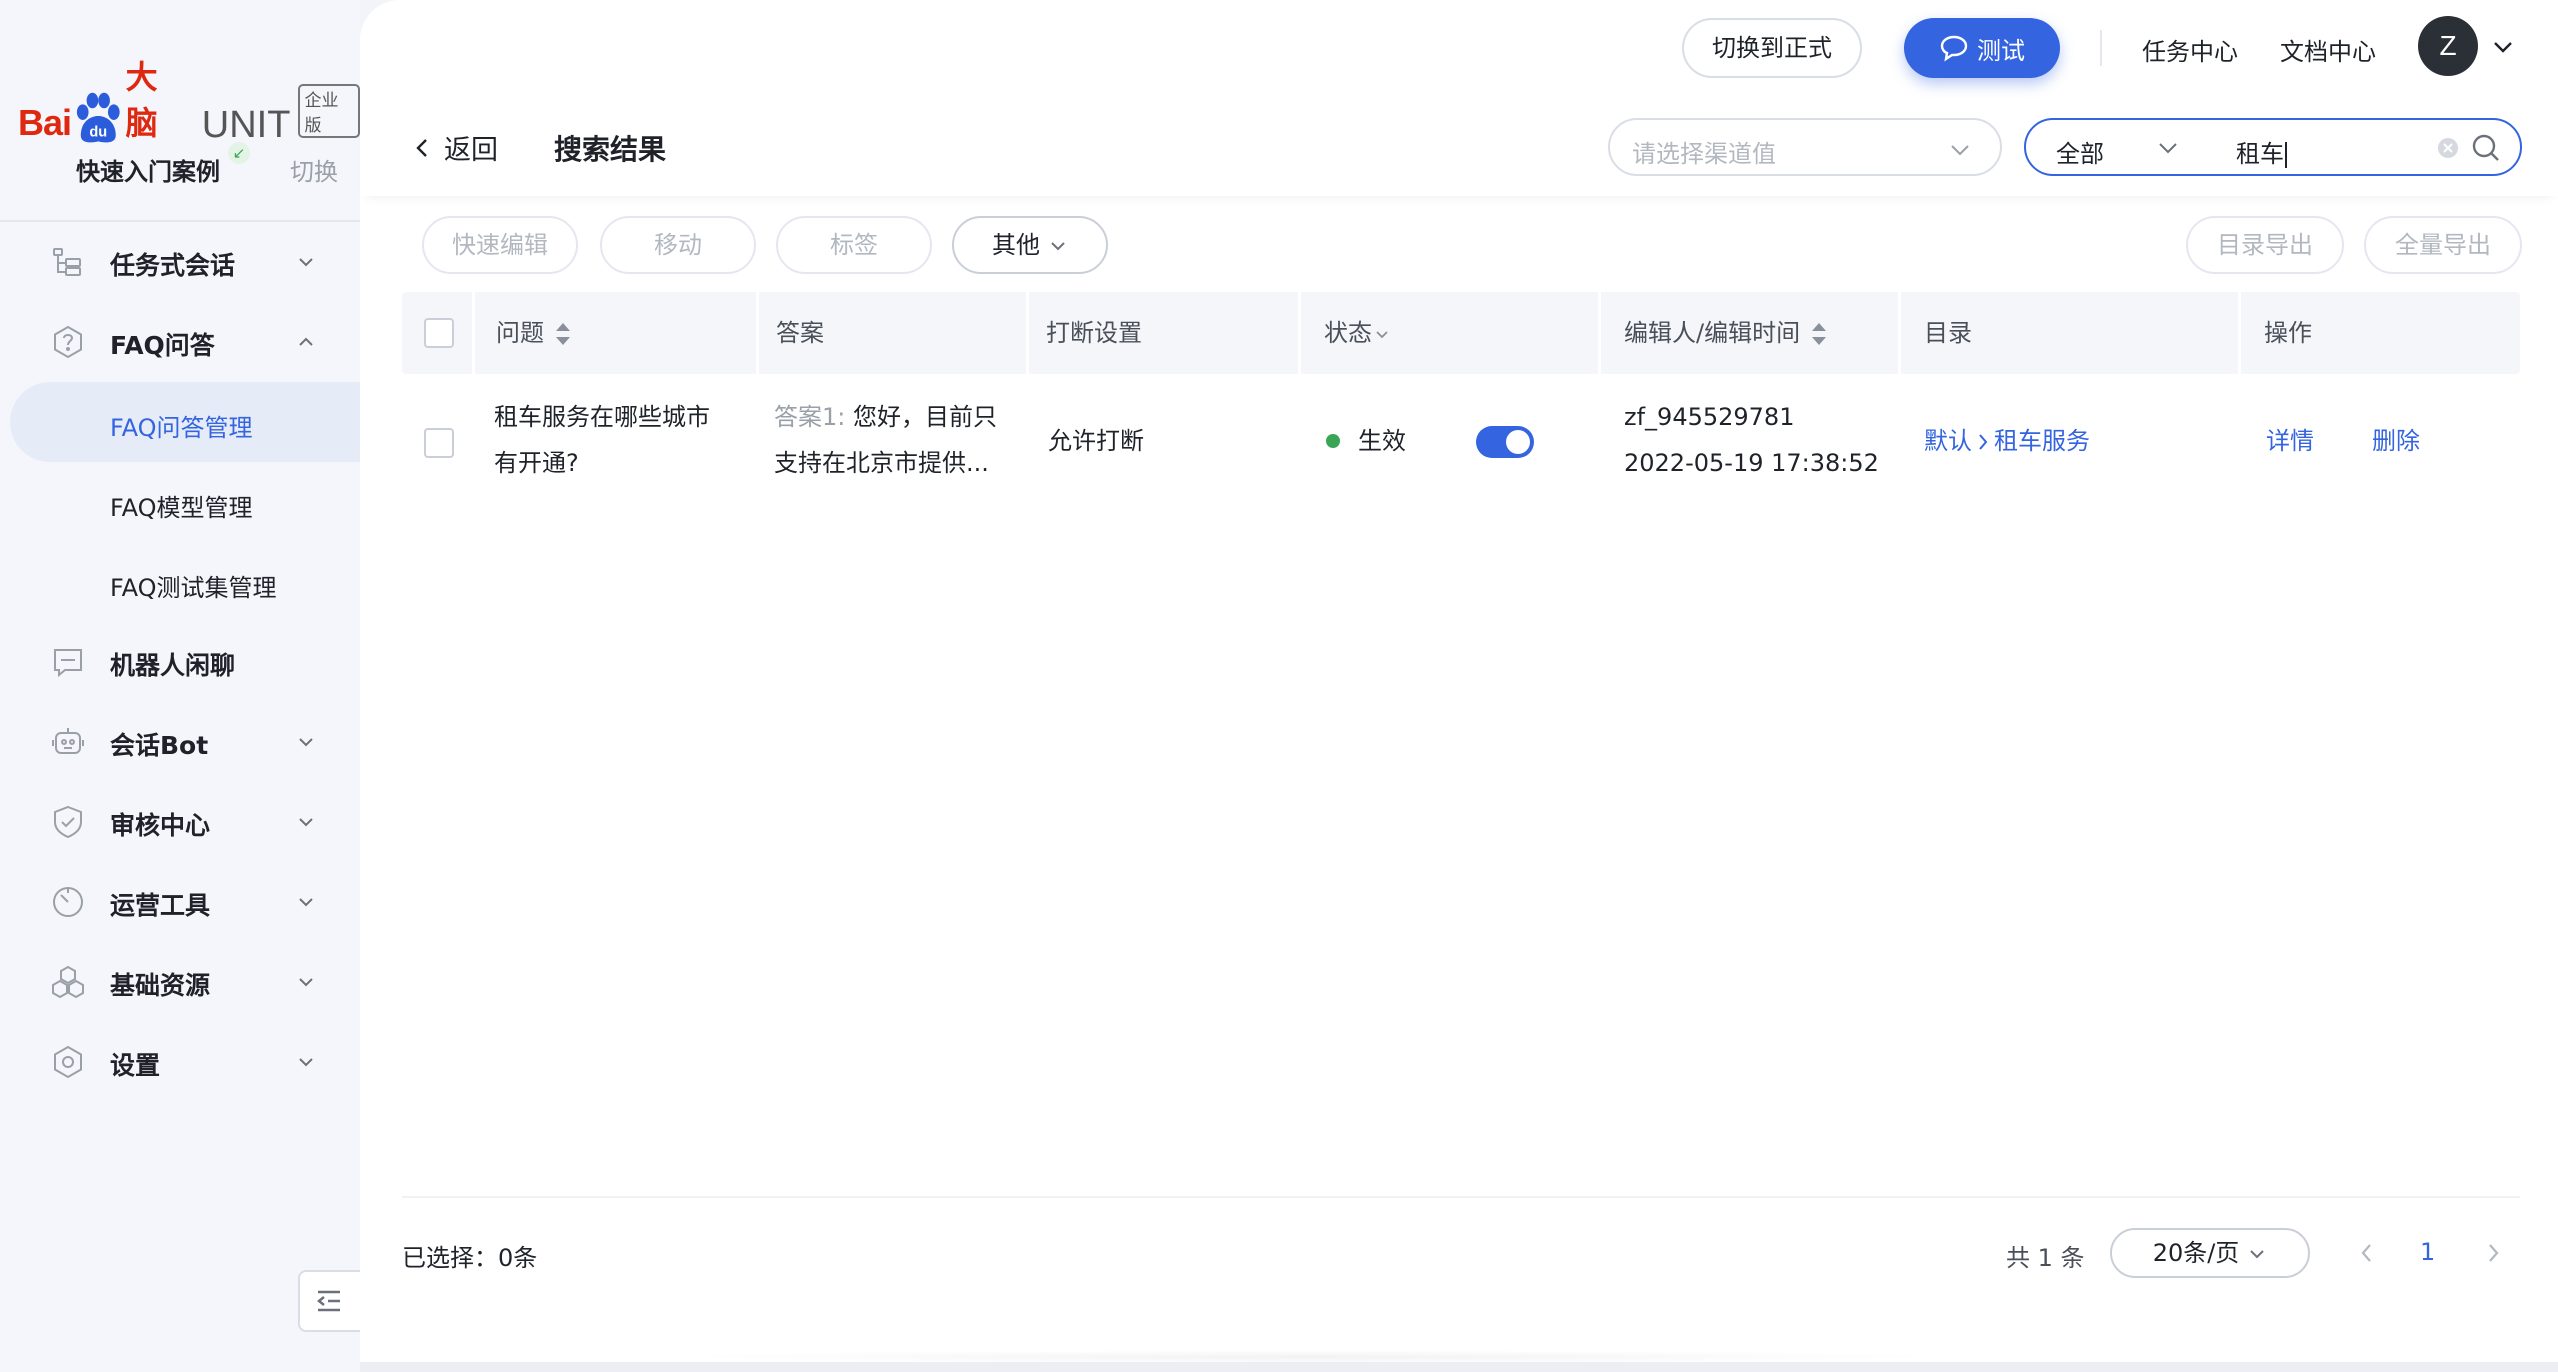 The height and width of the screenshot is (1372, 2558). Describe the element at coordinates (68, 1062) in the screenshot. I see `settings-hexagon-icon` at that location.